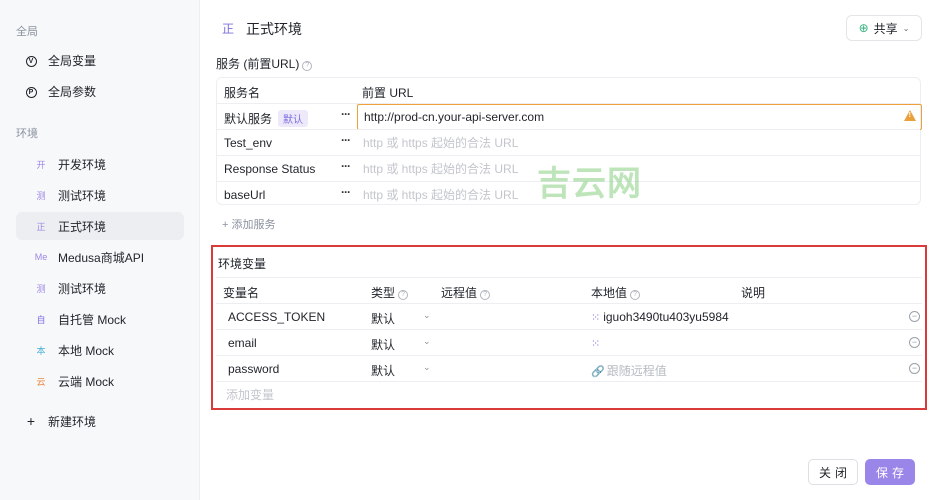 The image size is (930, 500). Describe the element at coordinates (242, 264) in the screenshot. I see `env-vars-title: 环境变量` at that location.